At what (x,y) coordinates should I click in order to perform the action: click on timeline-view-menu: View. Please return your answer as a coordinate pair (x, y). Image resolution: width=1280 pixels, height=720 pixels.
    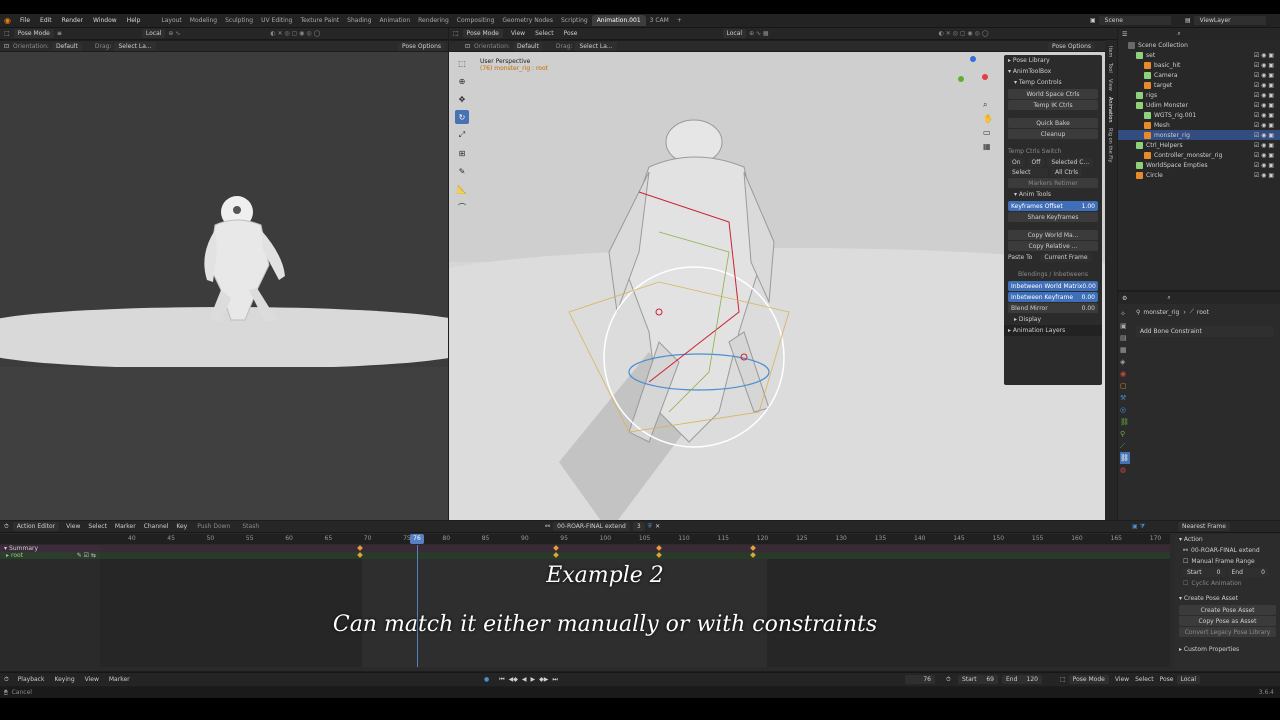
    Looking at the image, I should click on (92, 679).